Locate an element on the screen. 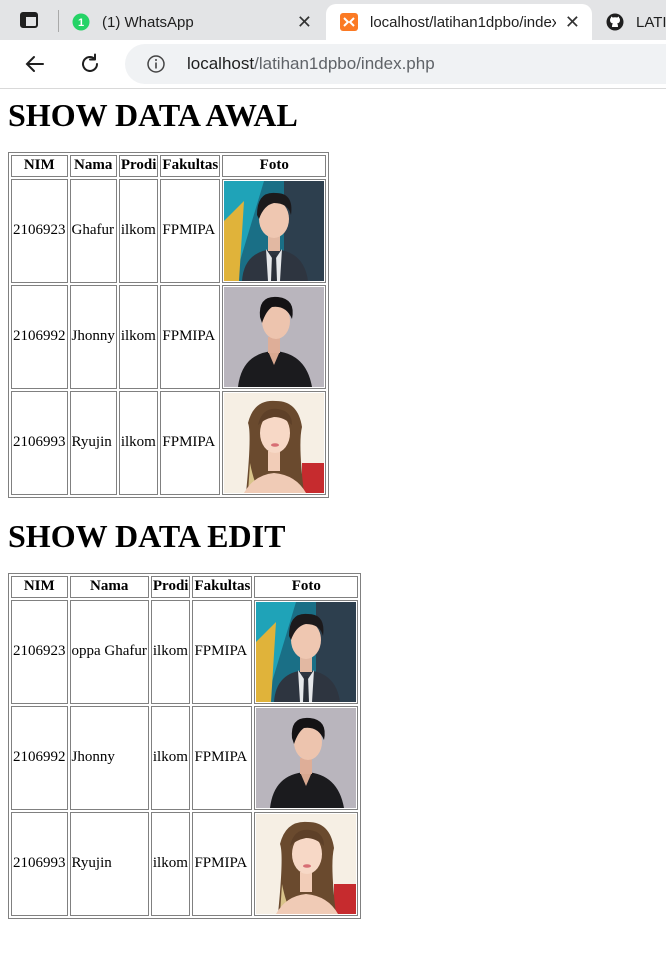 This screenshot has width=666, height=953. url-path: /latihan1dpbo/index.php is located at coordinates (344, 63).